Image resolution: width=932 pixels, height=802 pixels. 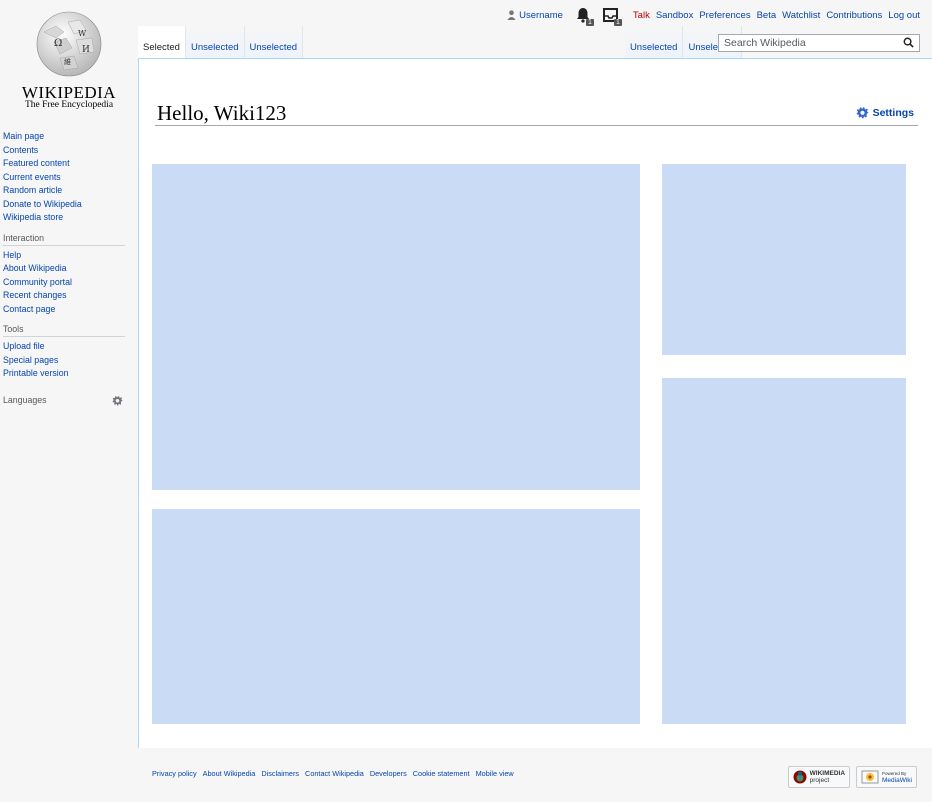 I want to click on sidebar-item-special-pages: Special pages, so click(x=70, y=361).